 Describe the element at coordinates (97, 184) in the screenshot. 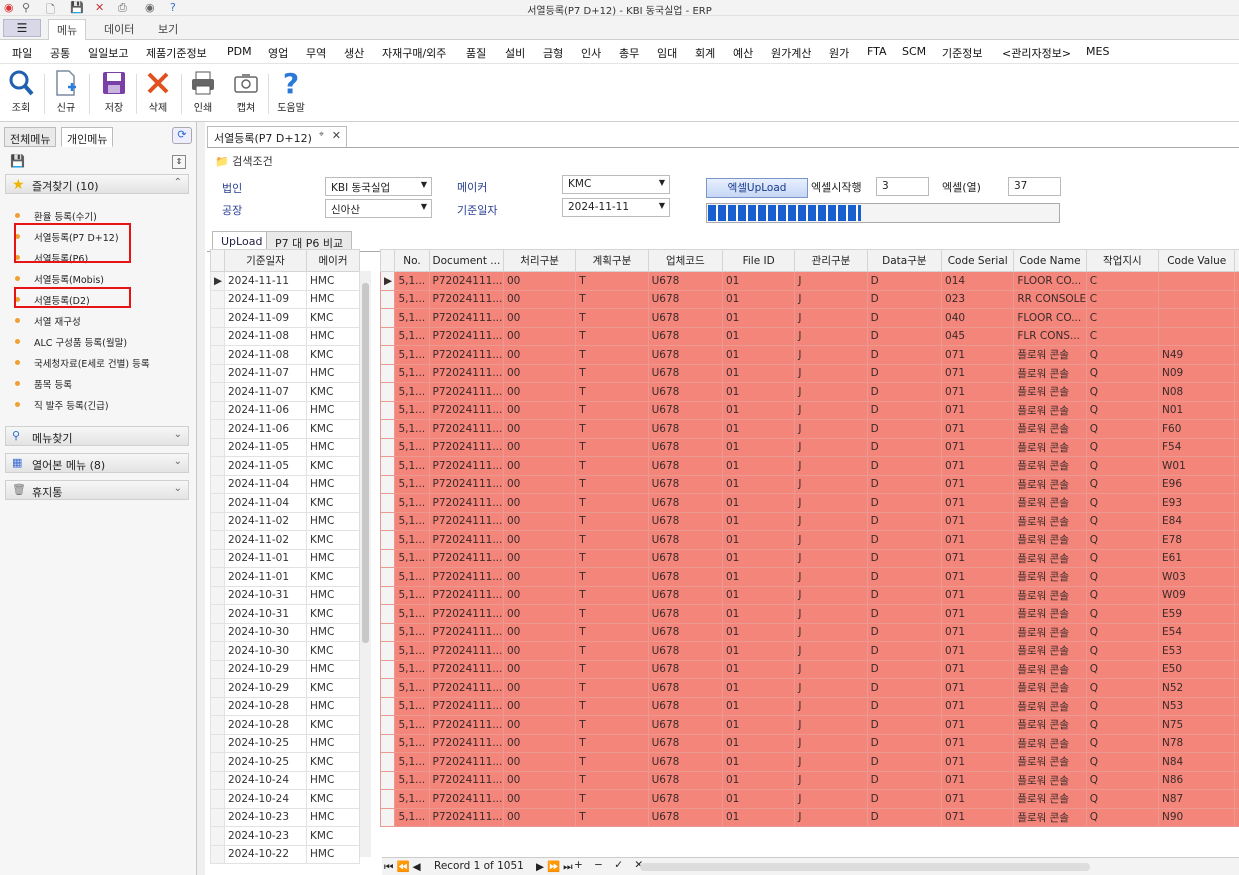

I see `favorites-group: ★ 즐겨찾기 (10) ⌃` at that location.